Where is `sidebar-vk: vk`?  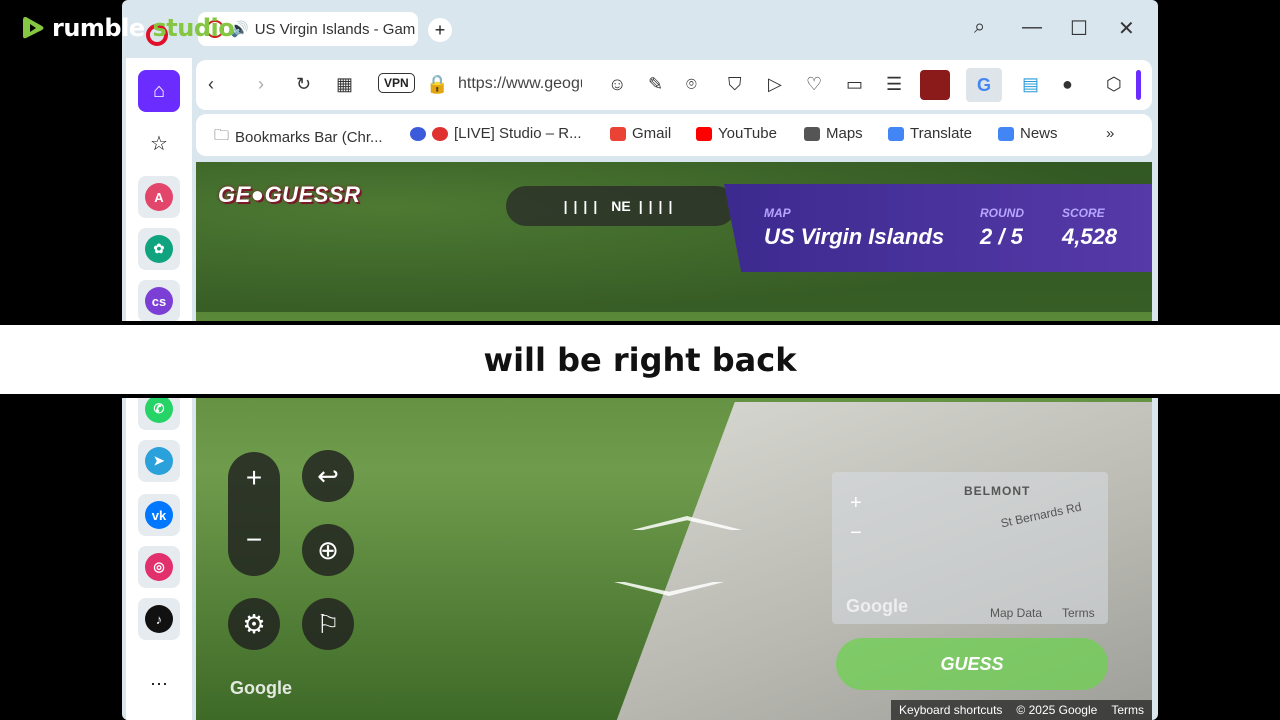 sidebar-vk: vk is located at coordinates (159, 515).